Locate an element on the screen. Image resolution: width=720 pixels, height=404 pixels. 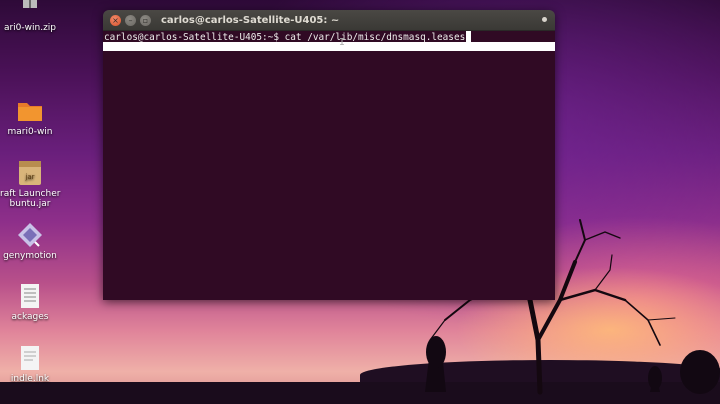
desktop-icon-jar: jar raft Launcher buntu.jar is located at coordinates (30, 184).